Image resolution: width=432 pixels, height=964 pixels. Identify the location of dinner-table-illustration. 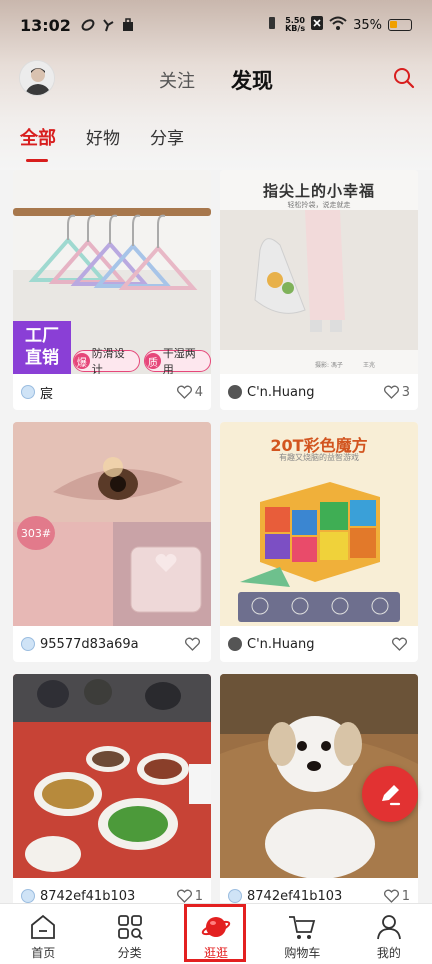
(112, 776).